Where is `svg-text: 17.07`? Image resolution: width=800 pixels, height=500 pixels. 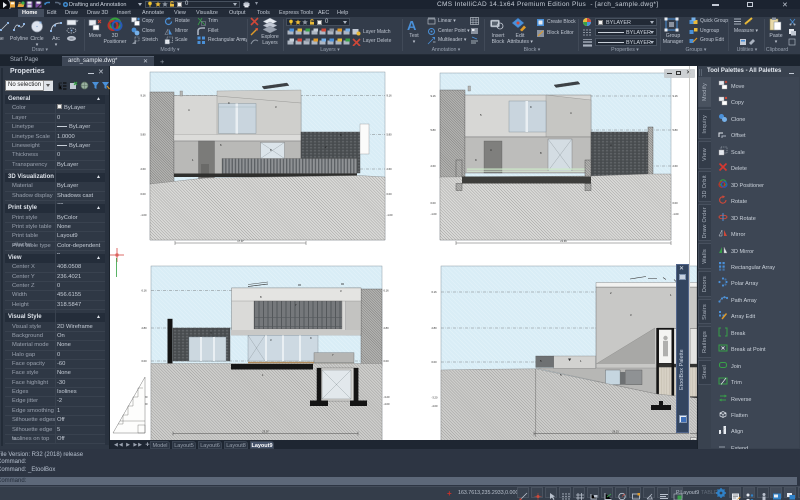 svg-text: 17.07 is located at coordinates (240, 241).